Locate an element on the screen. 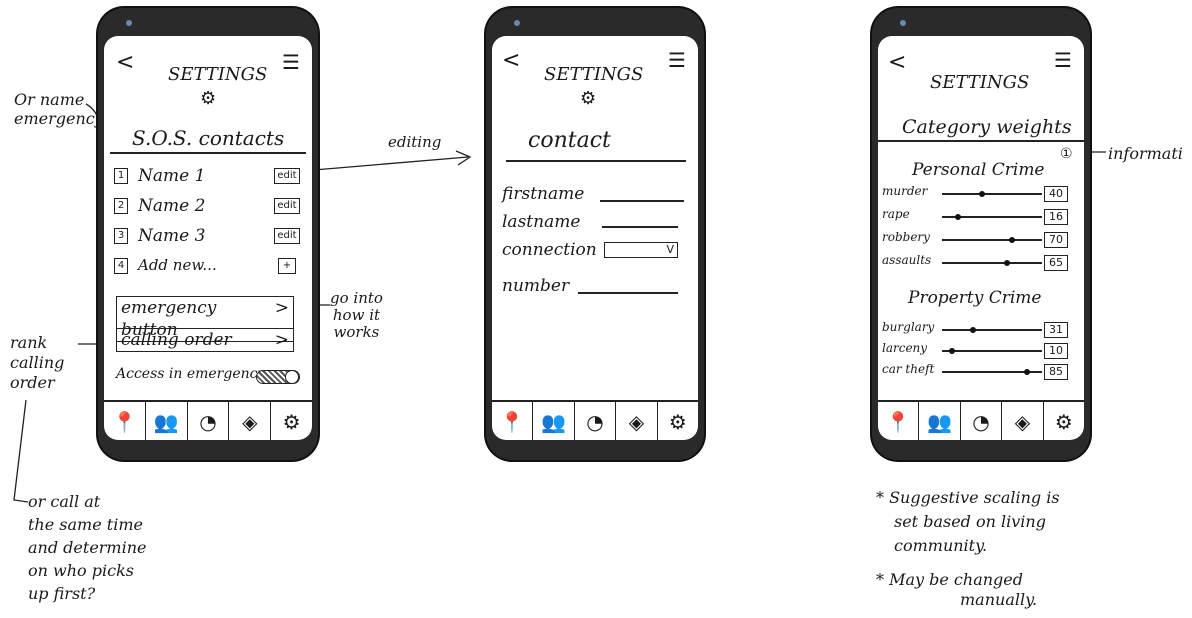  slider-label: burglary is located at coordinates (908, 327).